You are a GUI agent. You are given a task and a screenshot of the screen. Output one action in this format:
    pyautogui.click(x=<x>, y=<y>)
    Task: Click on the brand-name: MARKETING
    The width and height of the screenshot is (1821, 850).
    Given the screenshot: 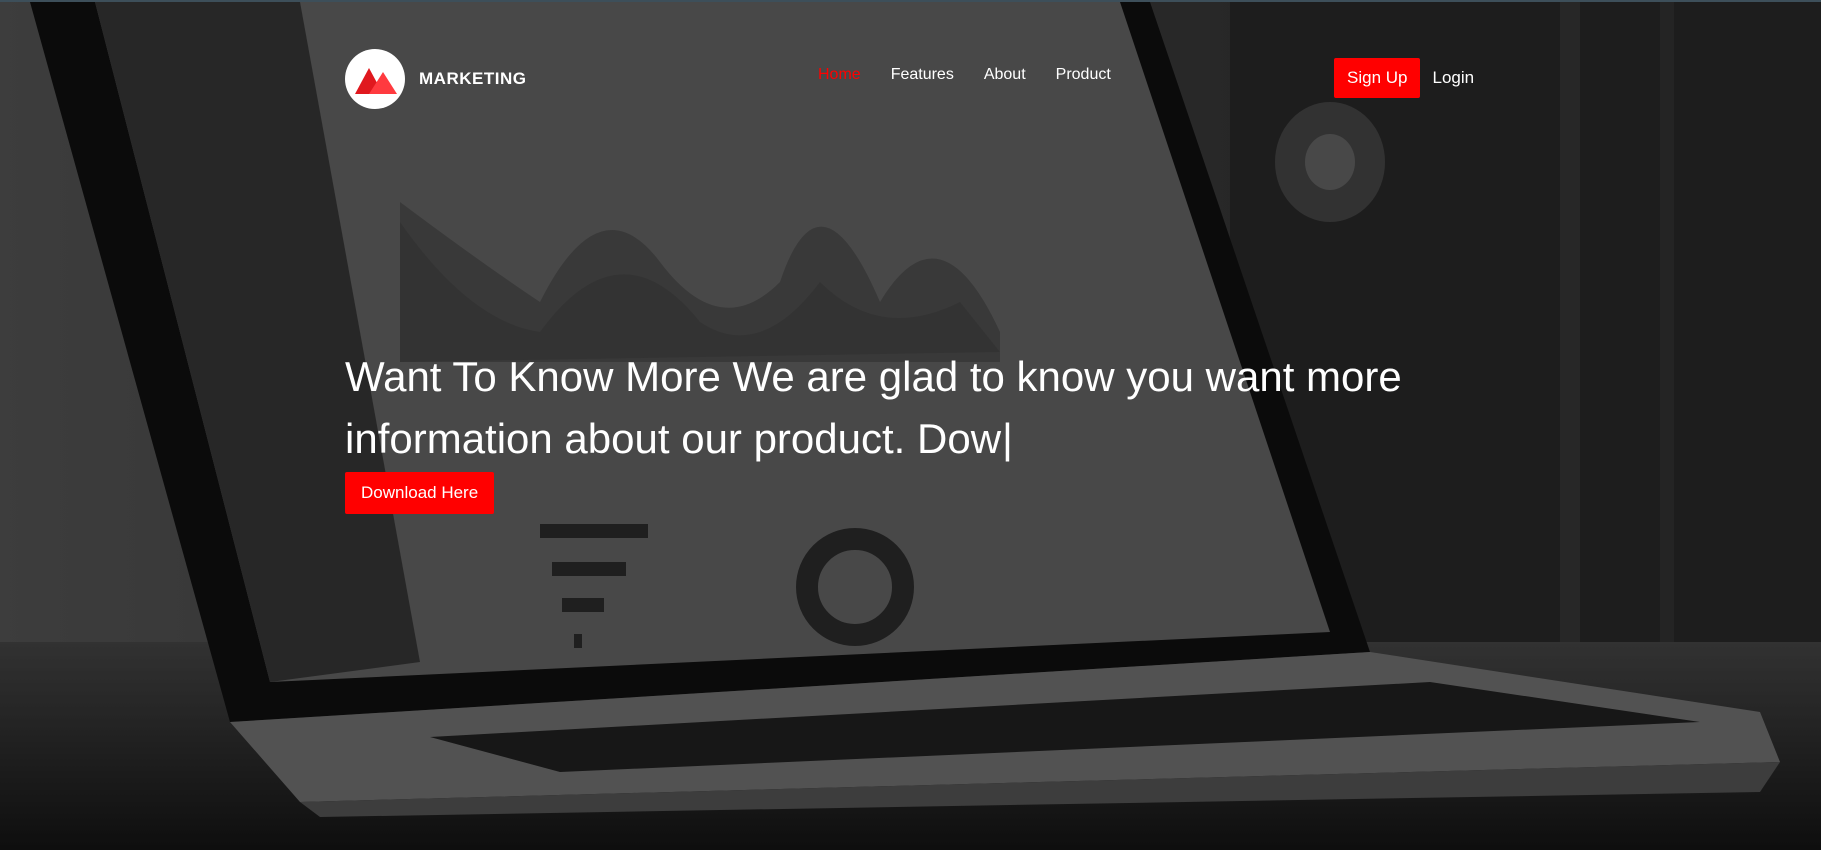 What is the action you would take?
    pyautogui.click(x=473, y=78)
    